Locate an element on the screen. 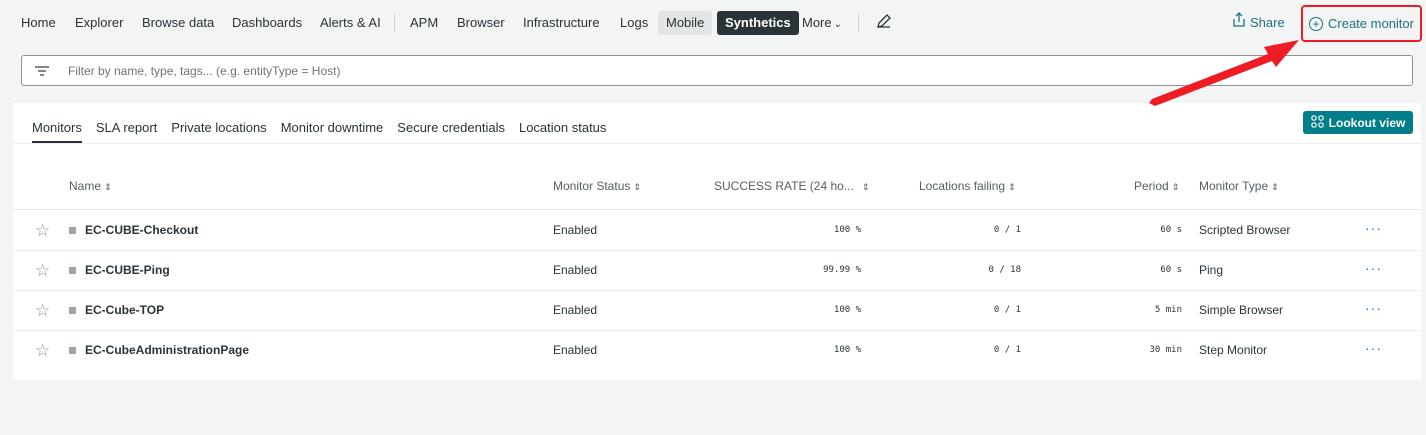 The image size is (1426, 435). col-type-label: Monitor Type is located at coordinates (1234, 186).